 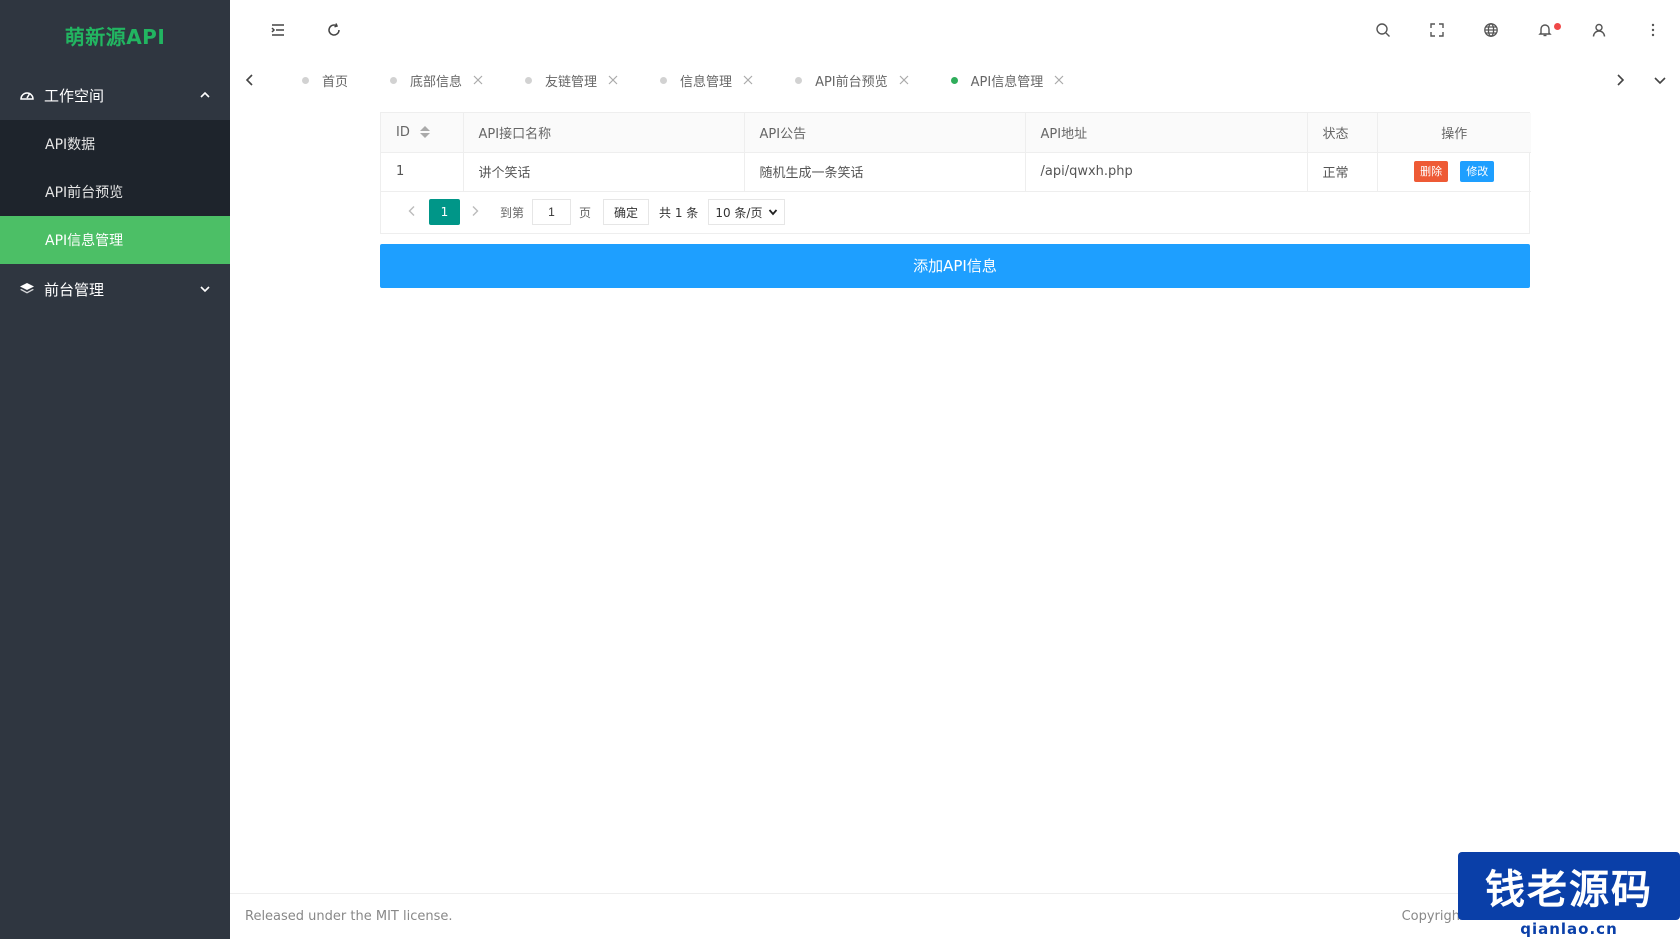 What do you see at coordinates (1342, 172) in the screenshot?
I see `cell-status: 正常` at bounding box center [1342, 172].